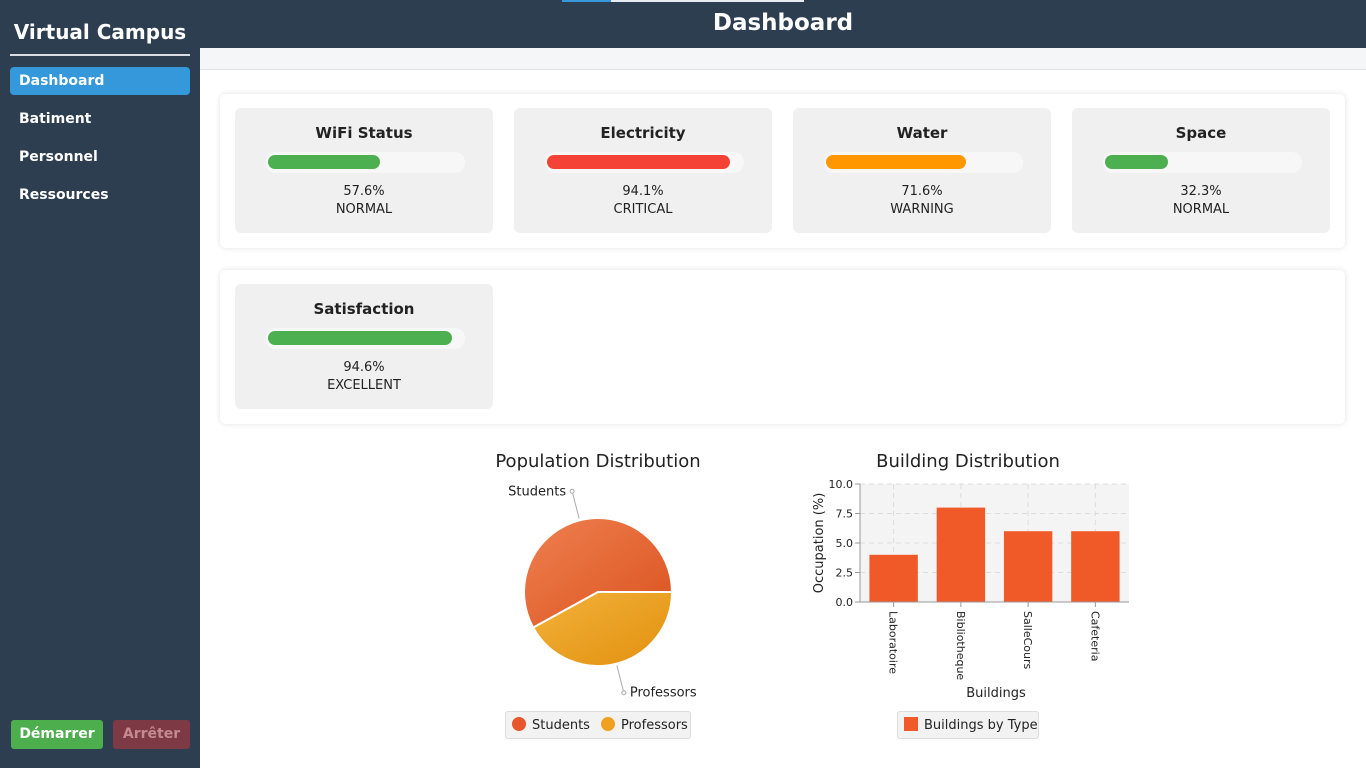 The image size is (1366, 768). Describe the element at coordinates (100, 81) in the screenshot. I see `sidebar-item-dashboard: Dashboard` at that location.